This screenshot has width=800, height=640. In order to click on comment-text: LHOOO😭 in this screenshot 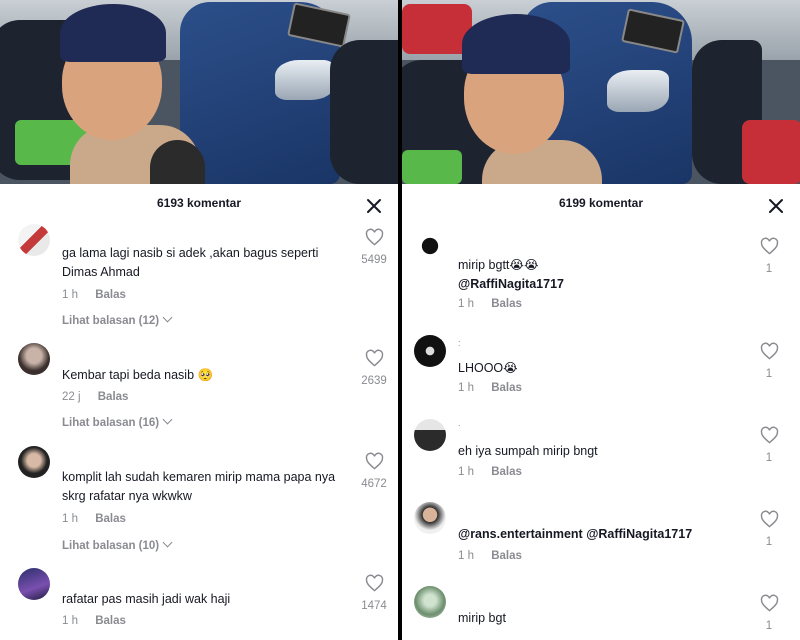, I will do `click(488, 367)`.